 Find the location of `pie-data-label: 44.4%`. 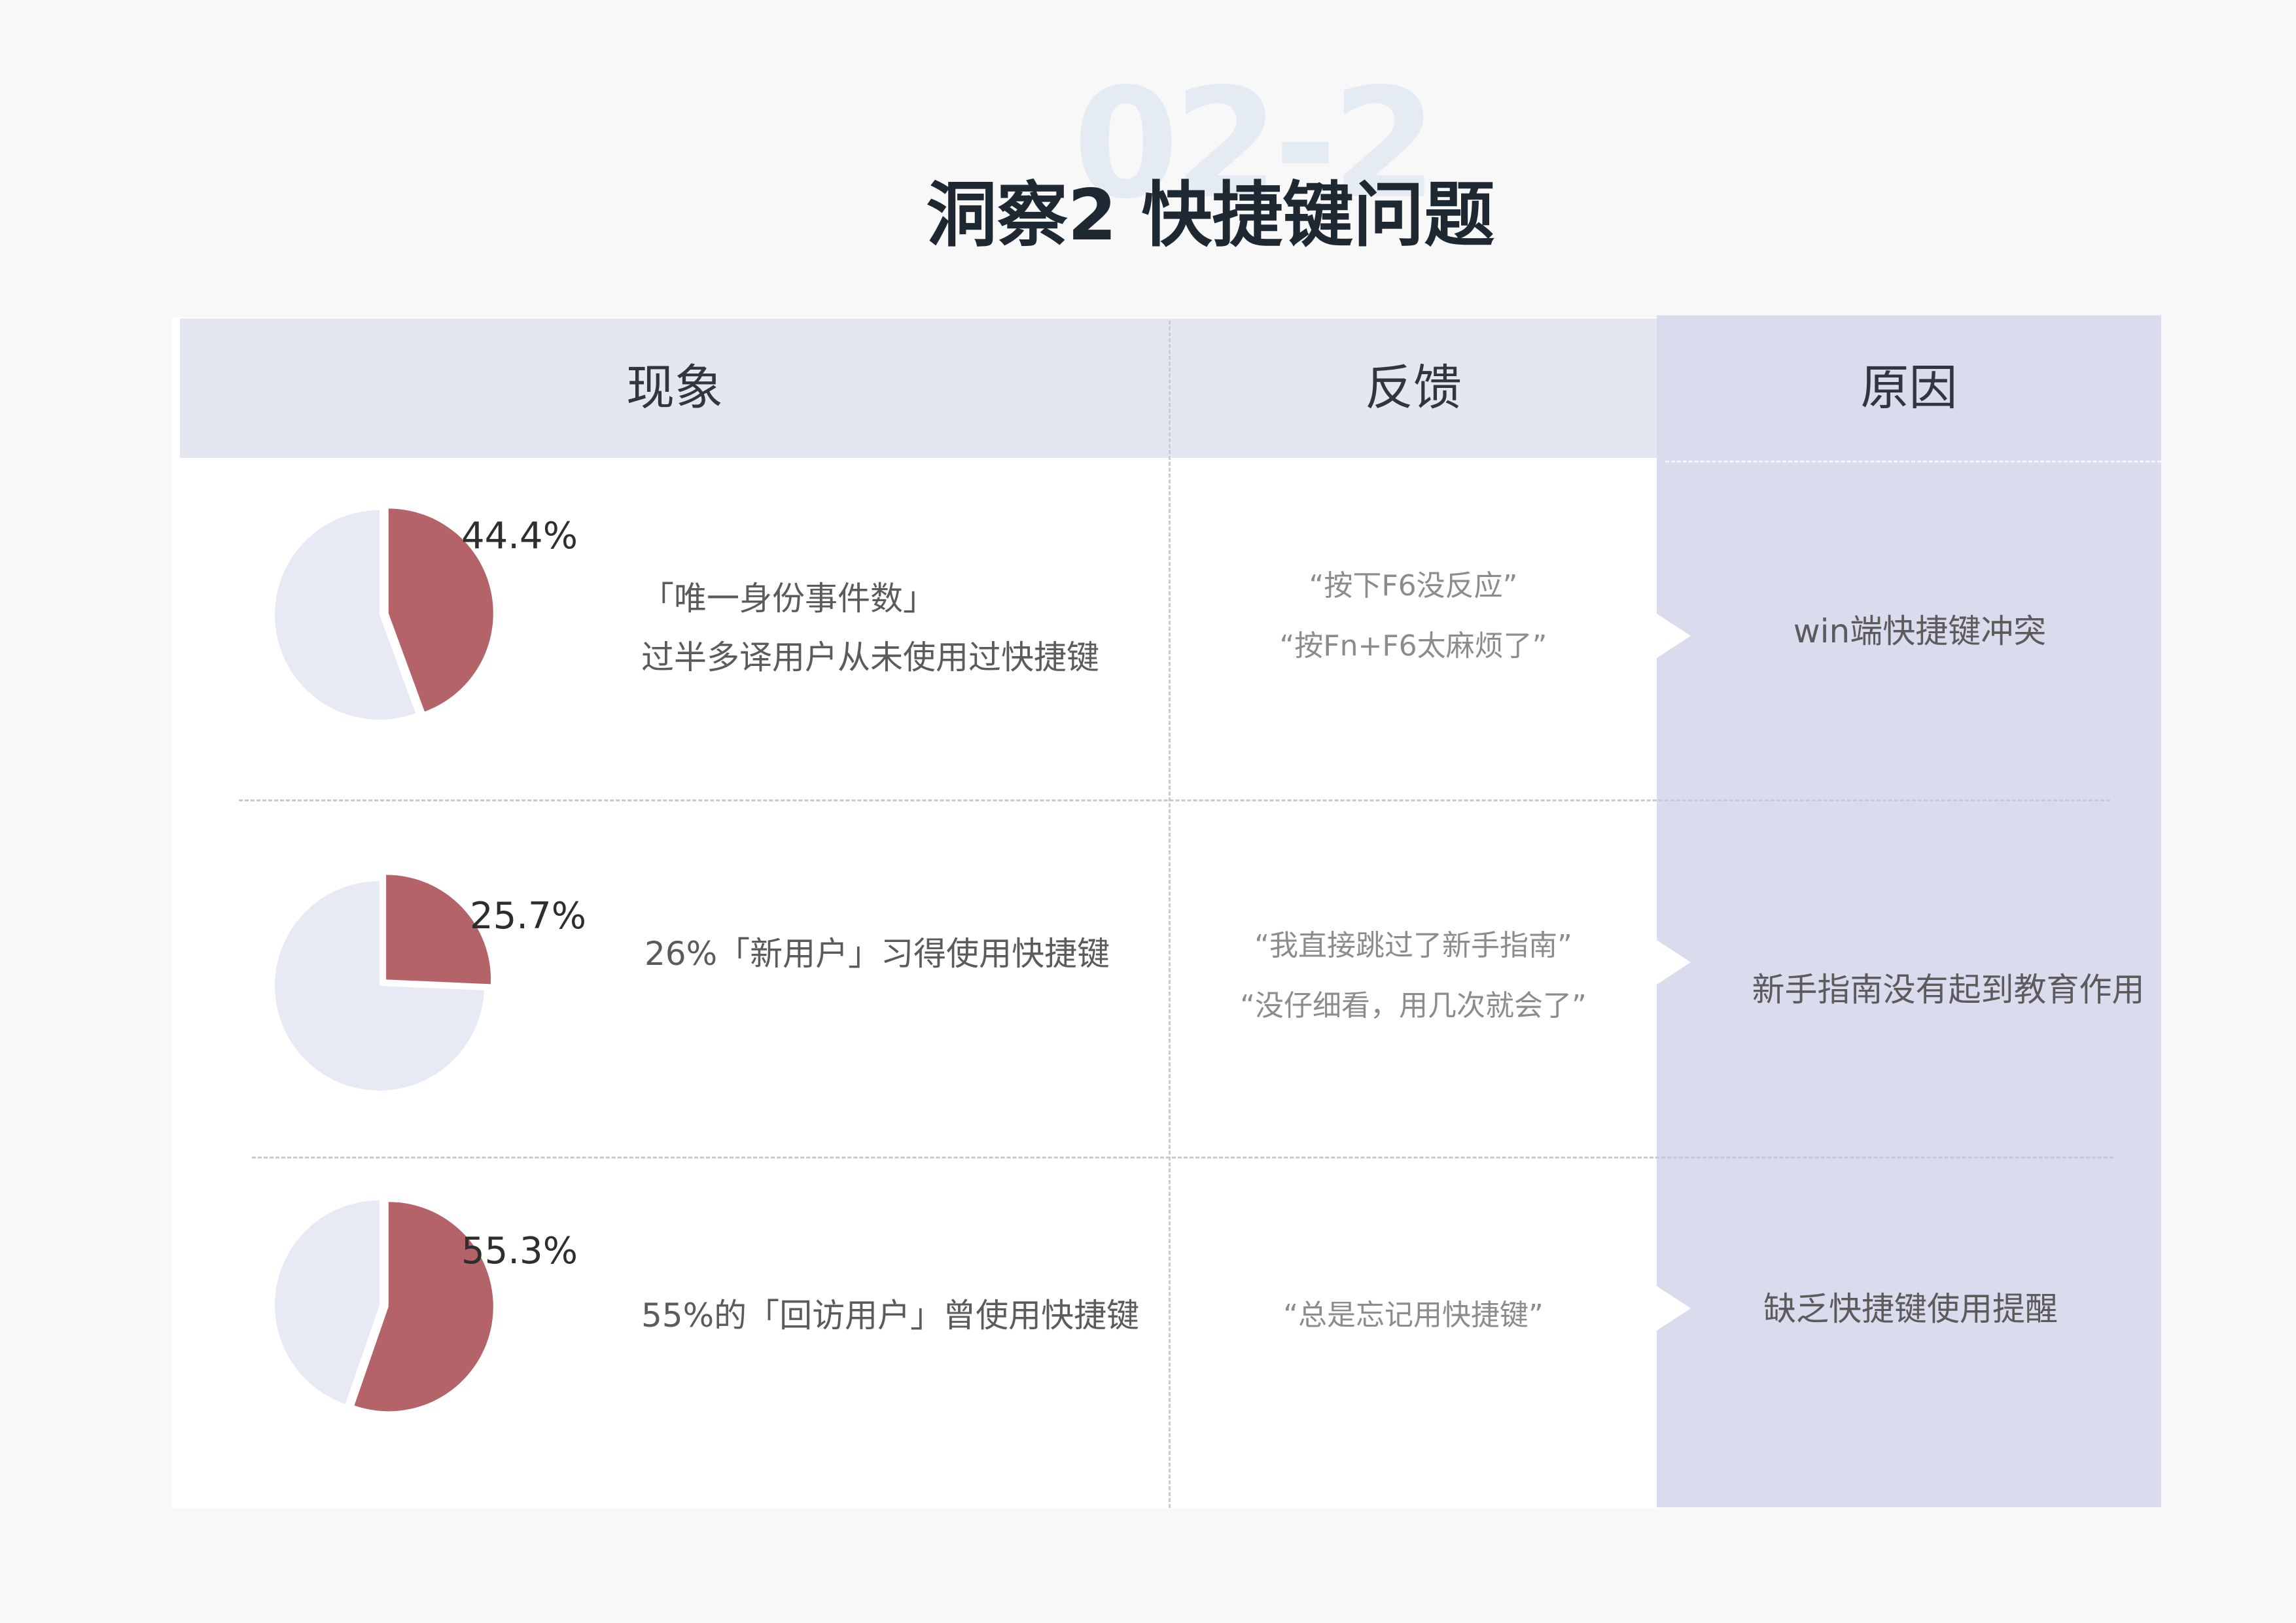

pie-data-label: 44.4% is located at coordinates (519, 536).